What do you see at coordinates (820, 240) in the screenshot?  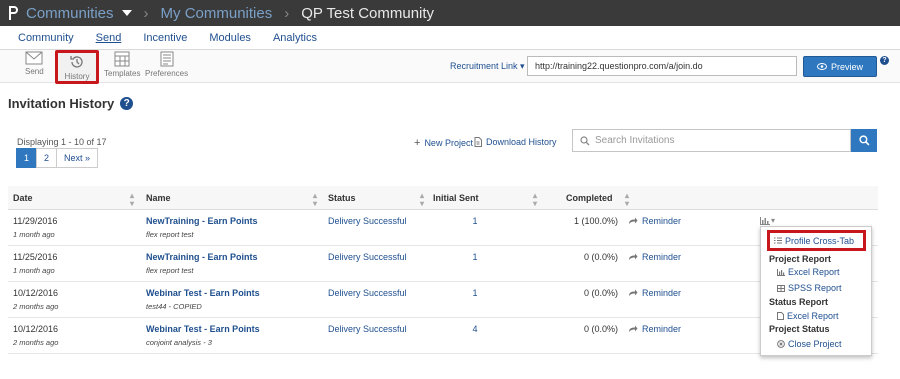 I see `profile-crosstab-label: Profile Cross-Tab` at bounding box center [820, 240].